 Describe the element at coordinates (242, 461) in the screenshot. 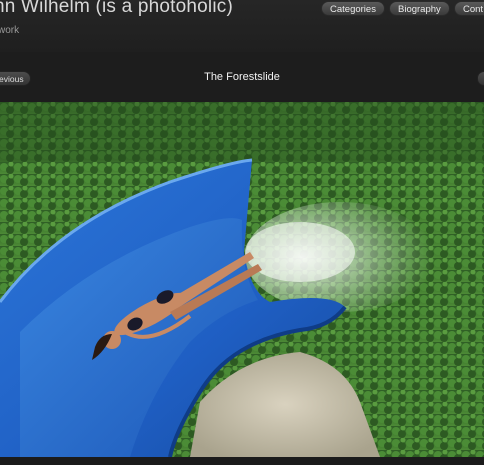

I see `bottom-bar` at that location.